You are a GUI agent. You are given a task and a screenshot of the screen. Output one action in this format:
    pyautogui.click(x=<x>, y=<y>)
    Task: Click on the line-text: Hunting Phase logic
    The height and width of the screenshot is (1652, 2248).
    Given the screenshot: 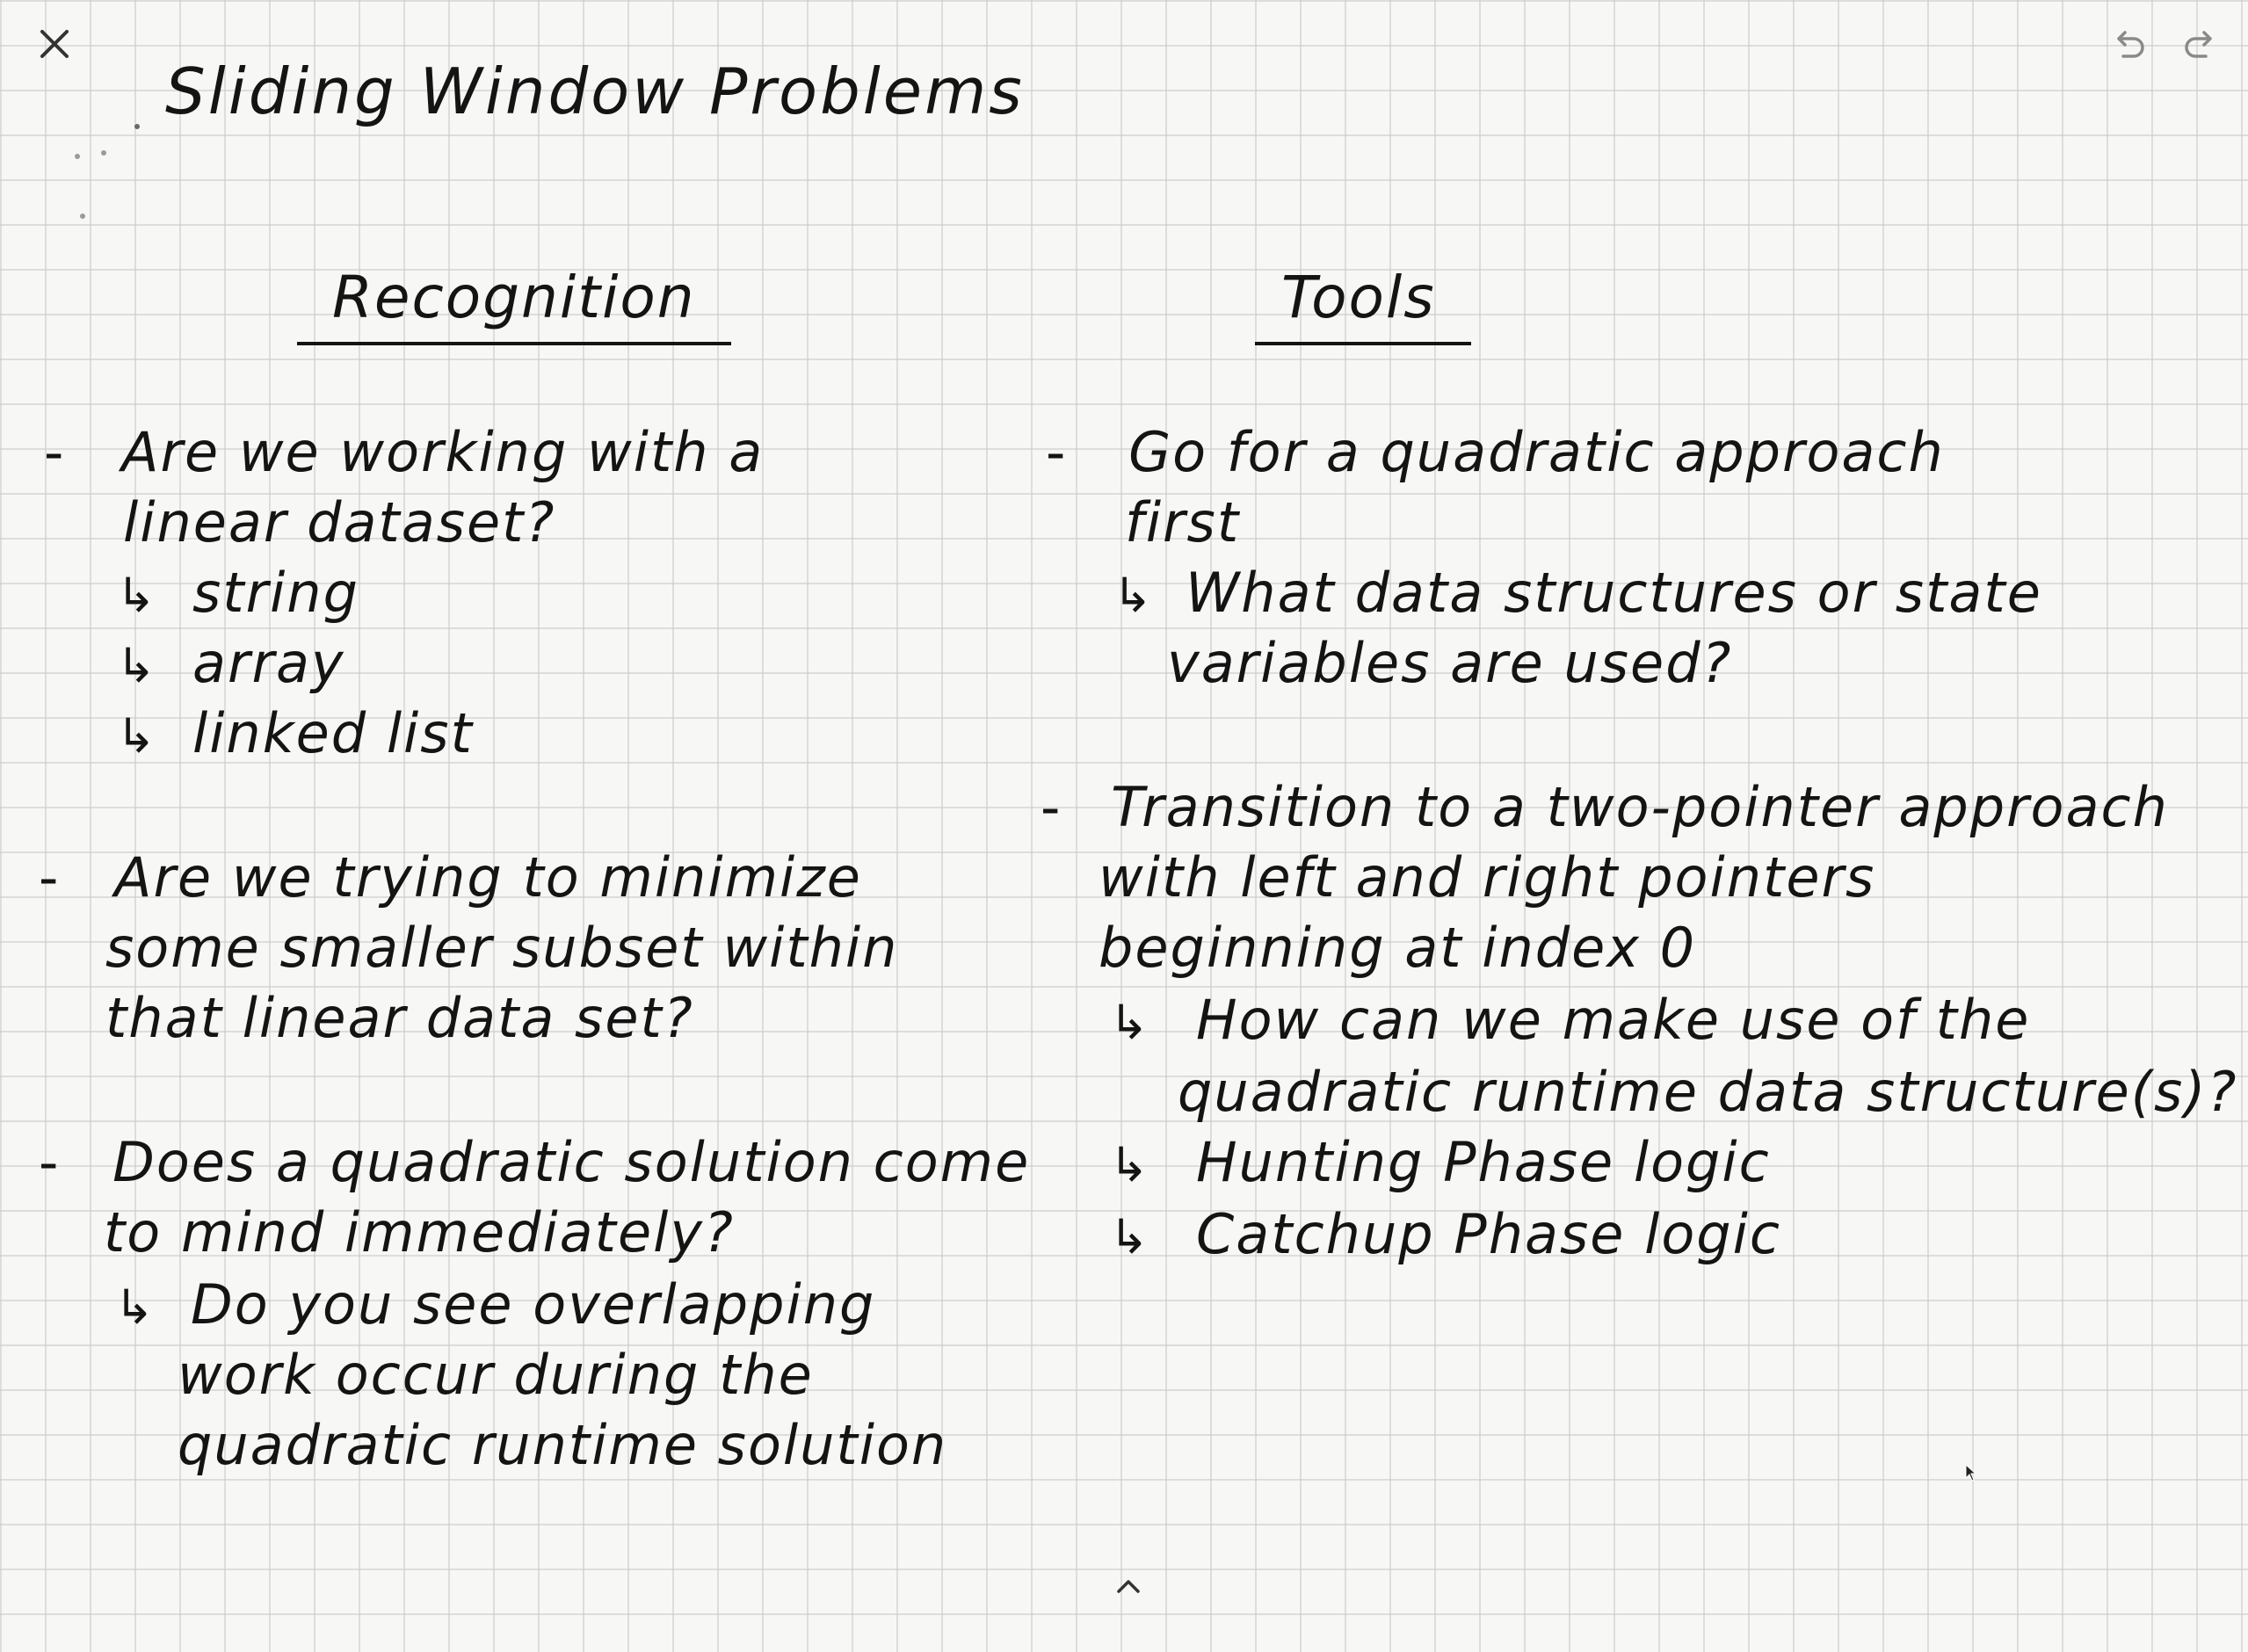 What is the action you would take?
    pyautogui.click(x=1483, y=1162)
    